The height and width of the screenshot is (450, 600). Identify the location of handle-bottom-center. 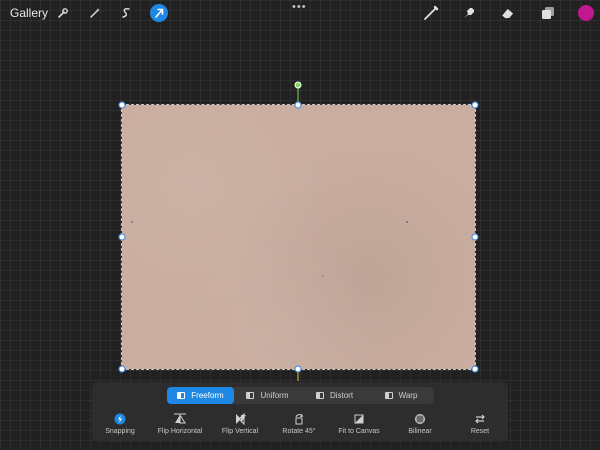
(298, 369).